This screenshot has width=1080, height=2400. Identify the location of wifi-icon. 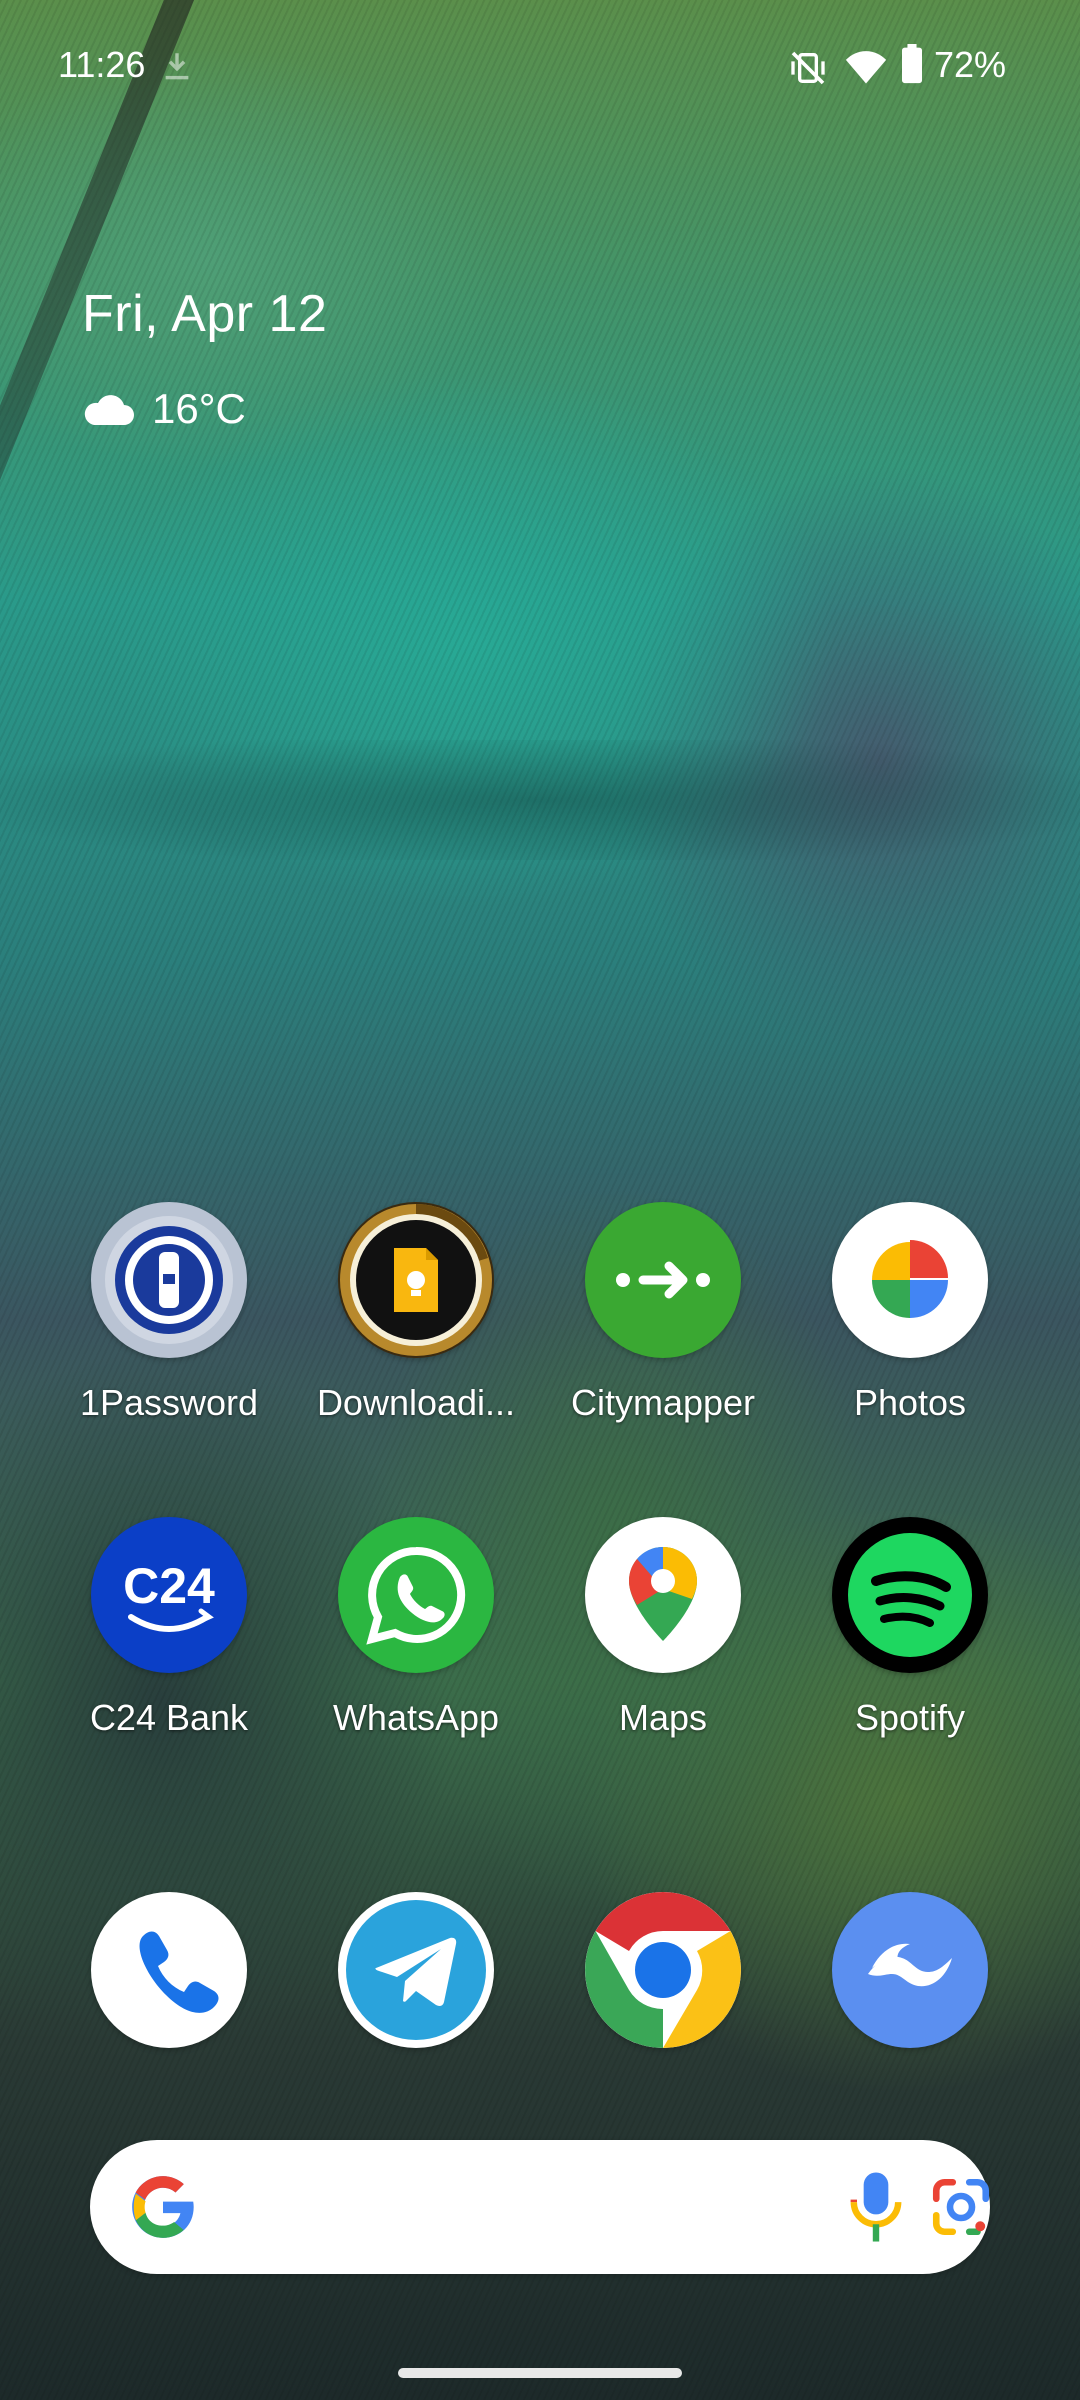
(866, 67).